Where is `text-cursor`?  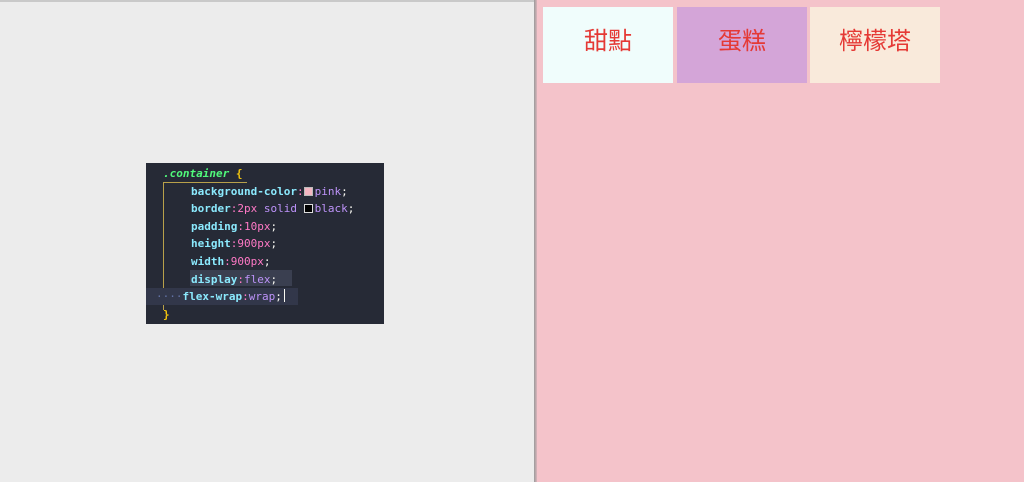 text-cursor is located at coordinates (284, 296).